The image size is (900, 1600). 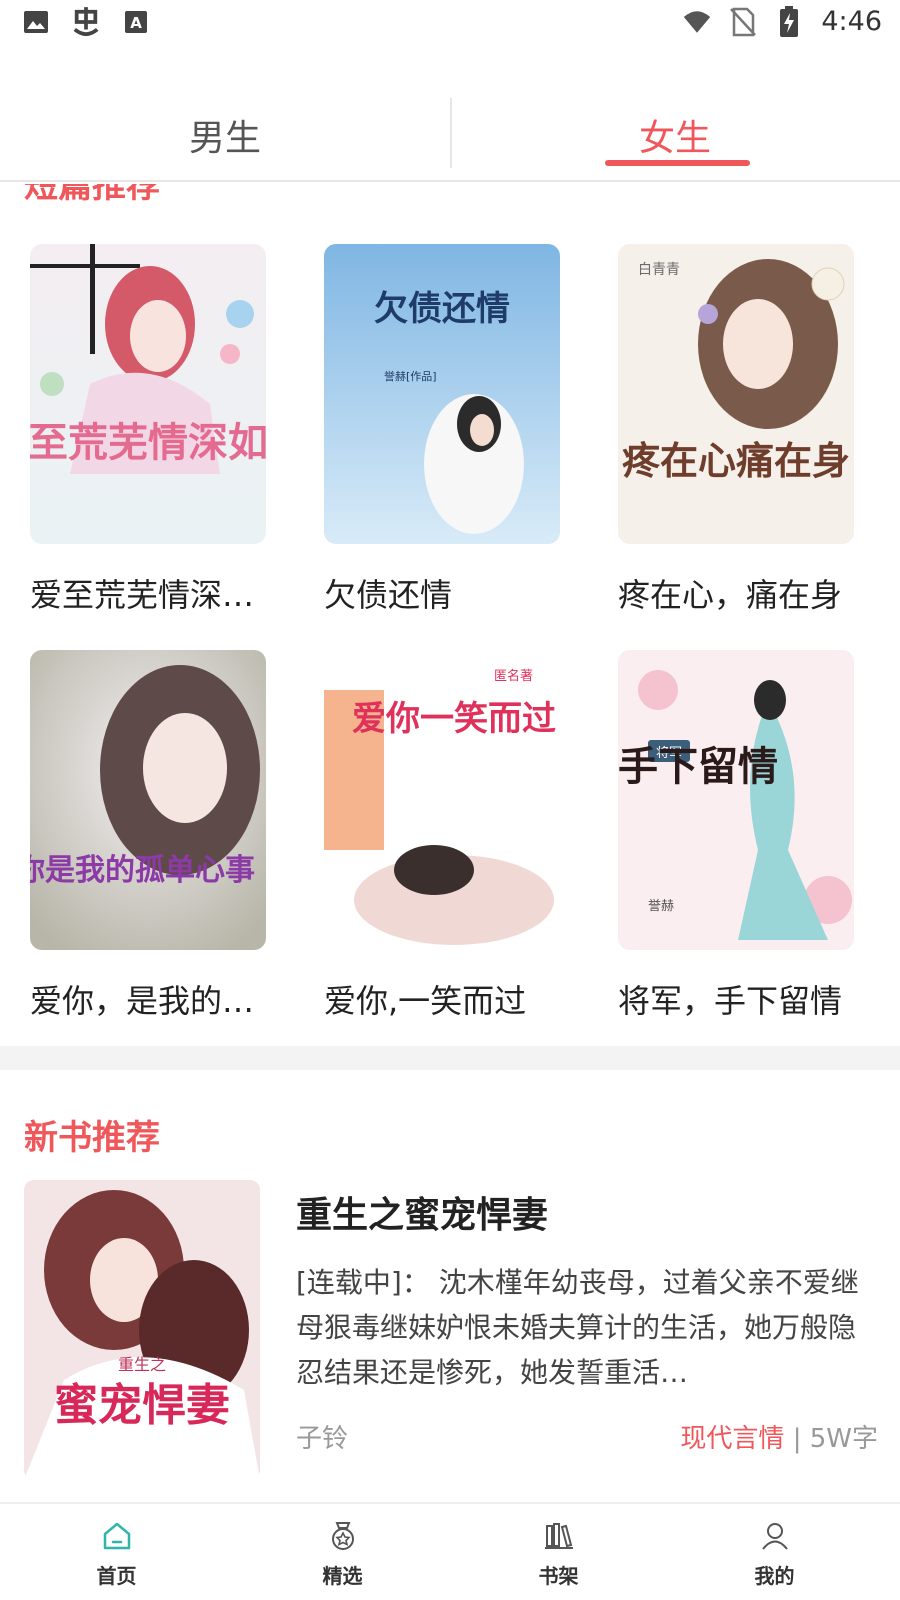 I want to click on gender-tabs: 男生 女生, so click(x=450, y=136).